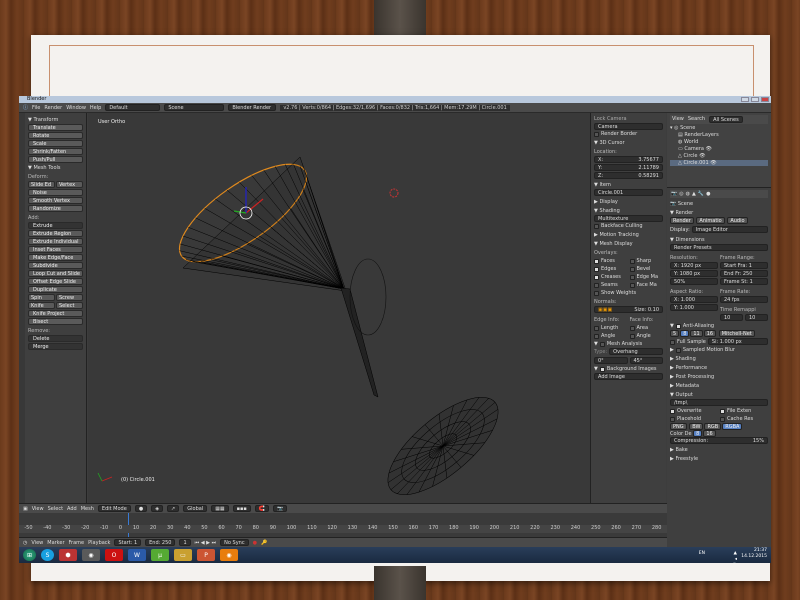  What do you see at coordinates (41, 297) in the screenshot?
I see `spin-button: Spin` at bounding box center [41, 297].